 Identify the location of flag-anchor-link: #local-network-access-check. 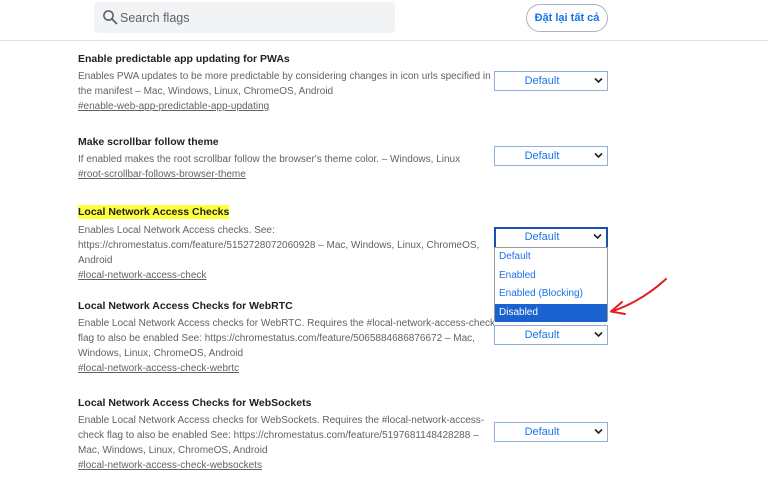
(288, 276).